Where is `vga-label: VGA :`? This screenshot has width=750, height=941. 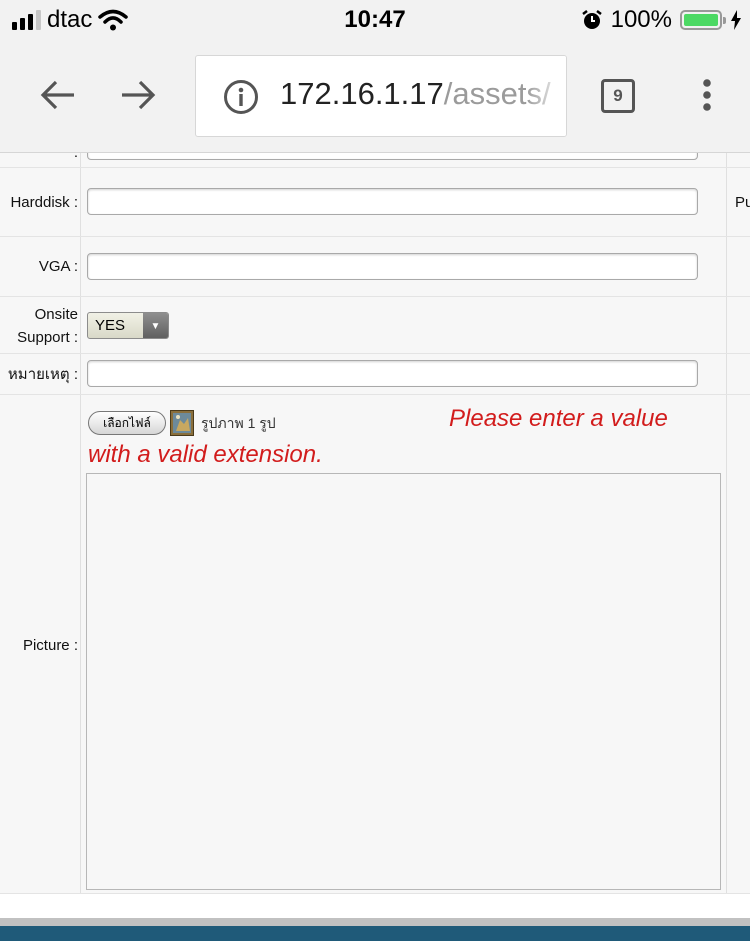 vga-label: VGA : is located at coordinates (58, 266).